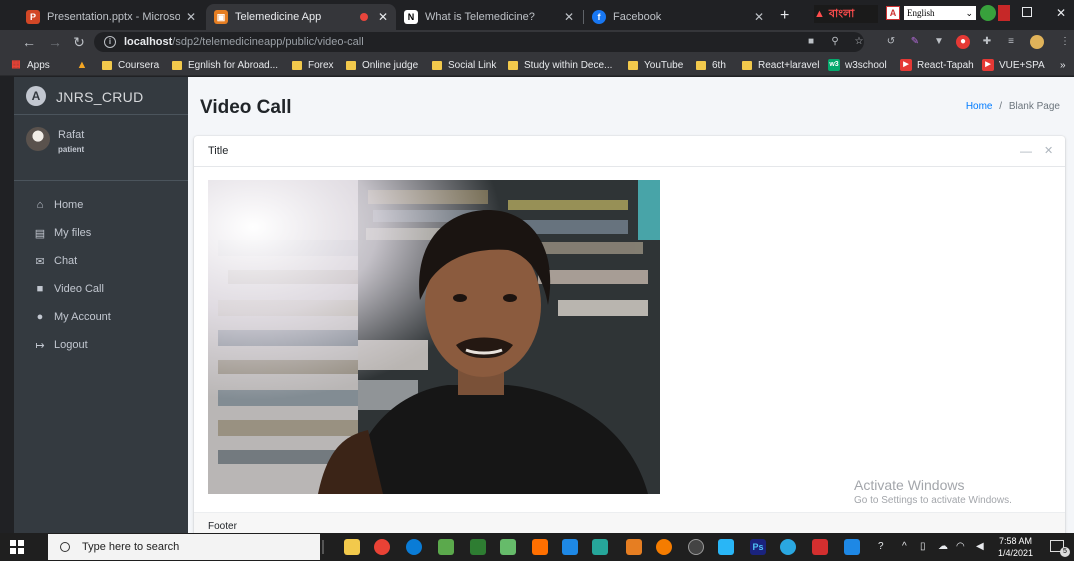 The image size is (1074, 561). Describe the element at coordinates (101, 233) in the screenshot. I see `sidebar-item-my-files: ▤ My files` at that location.